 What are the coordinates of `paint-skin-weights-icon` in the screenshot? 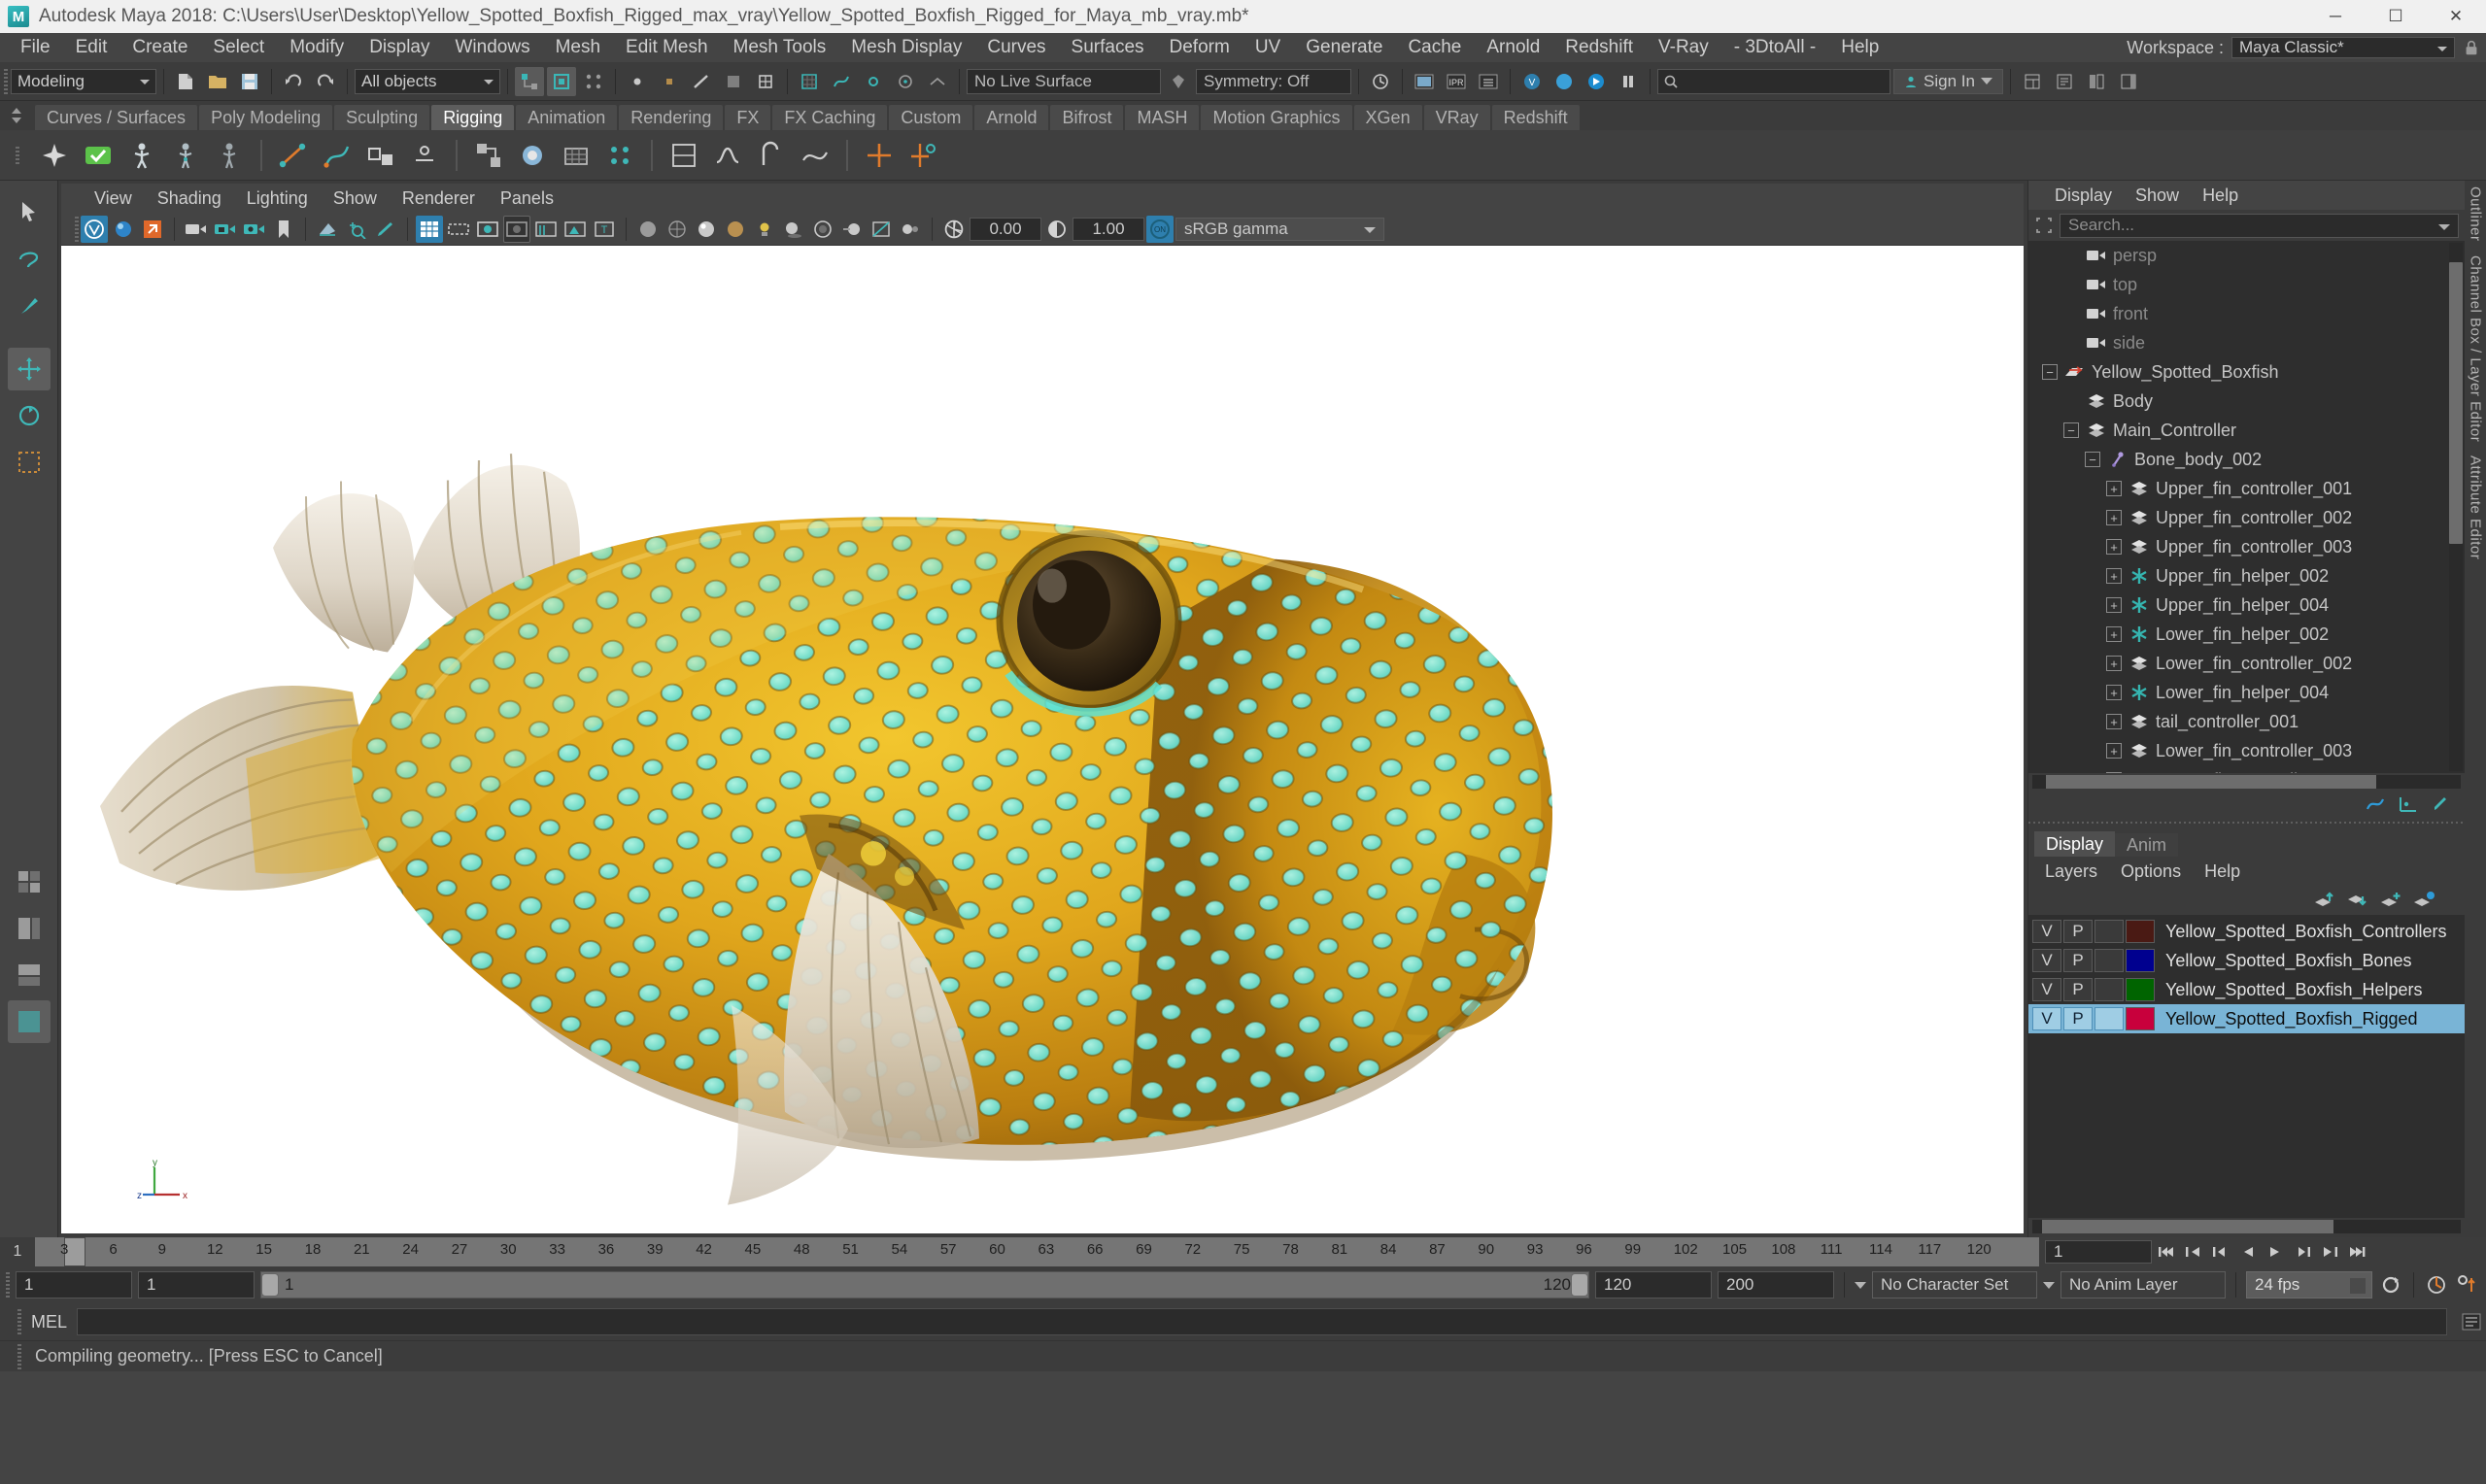 It's located at (532, 155).